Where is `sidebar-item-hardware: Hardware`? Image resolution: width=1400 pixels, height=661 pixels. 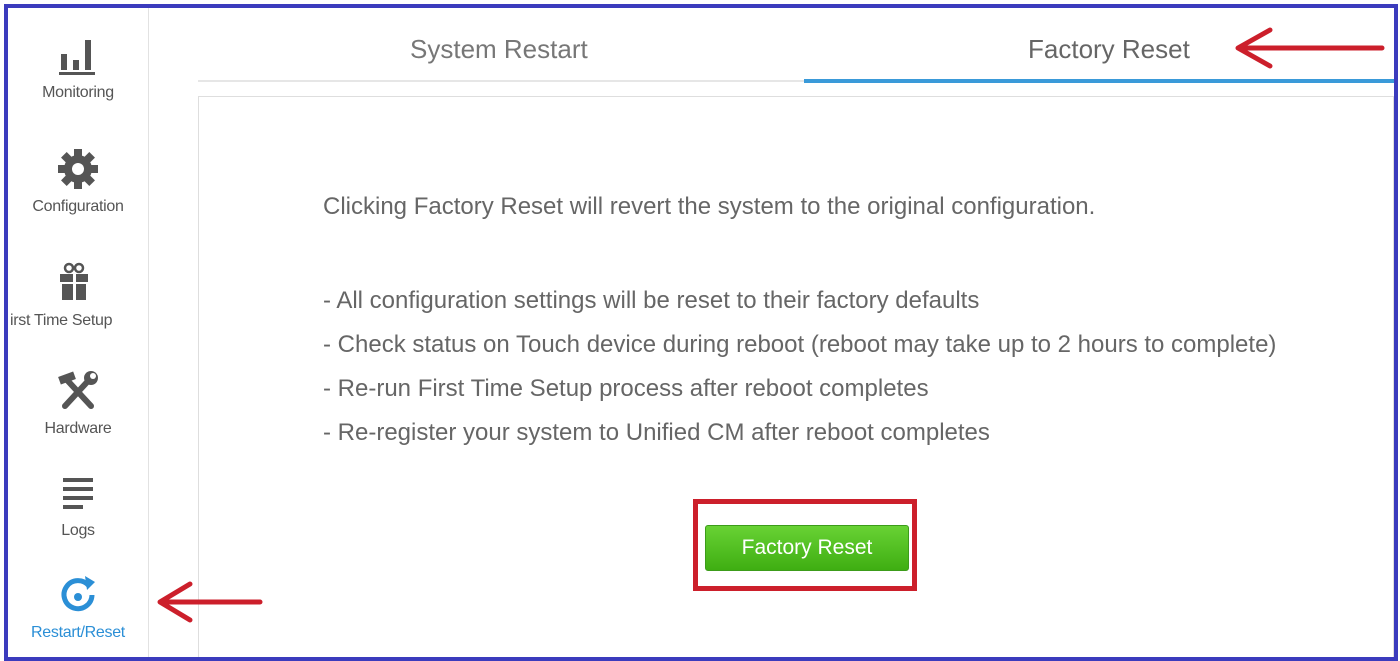
sidebar-item-hardware: Hardware is located at coordinates (78, 403).